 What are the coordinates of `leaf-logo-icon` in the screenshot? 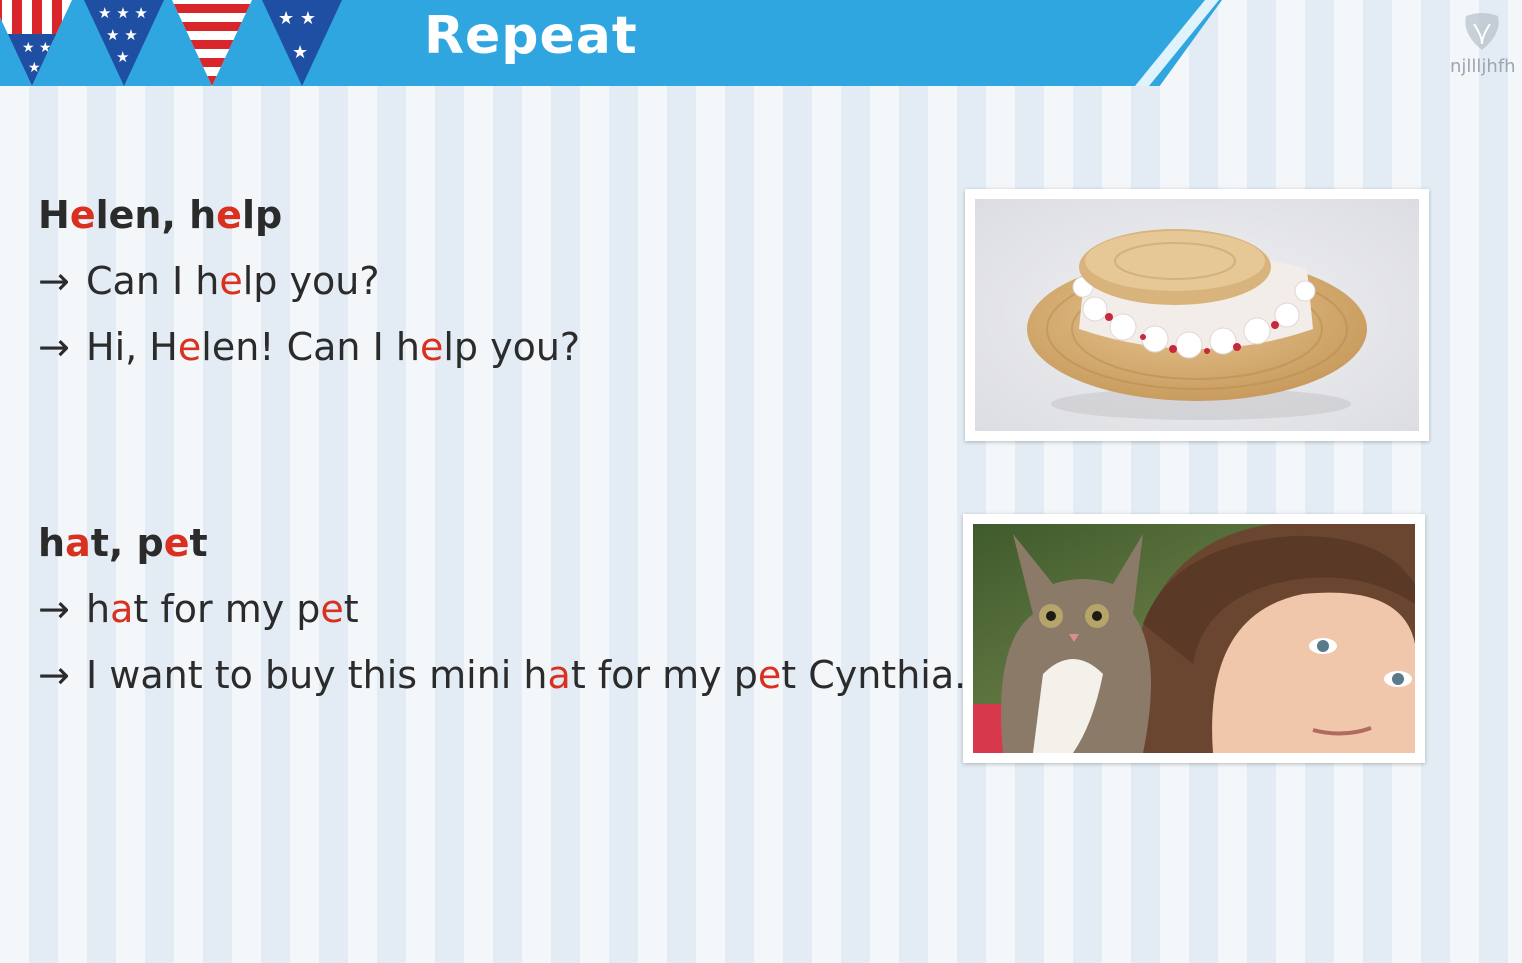 It's located at (1482, 31).